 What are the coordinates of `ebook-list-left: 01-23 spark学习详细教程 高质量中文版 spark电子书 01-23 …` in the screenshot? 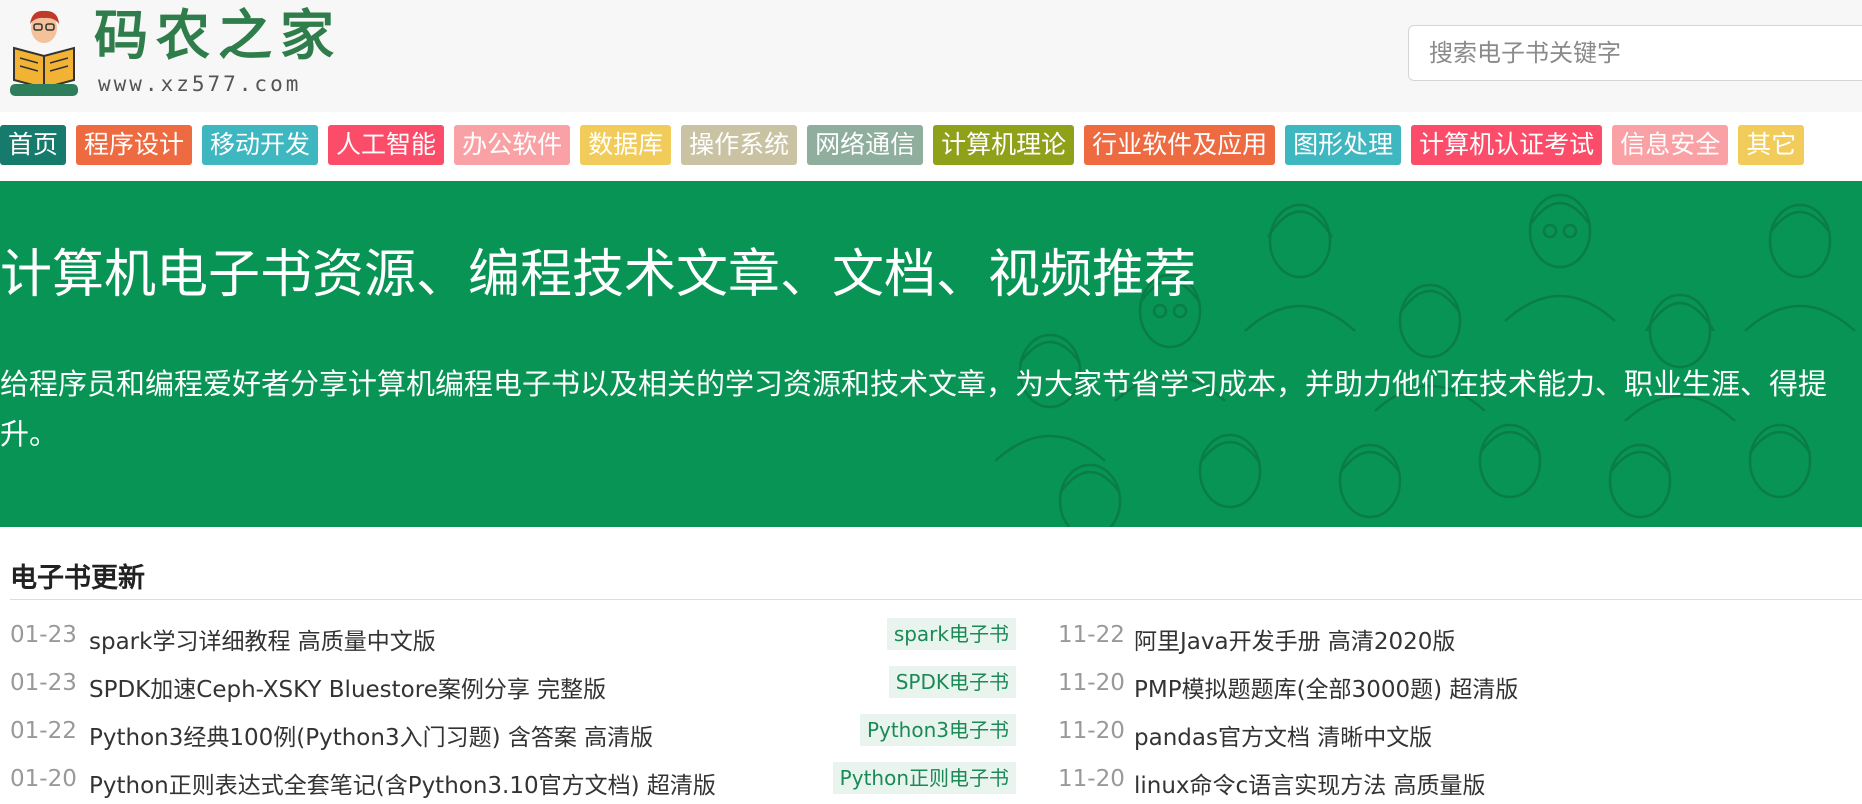 It's located at (513, 708).